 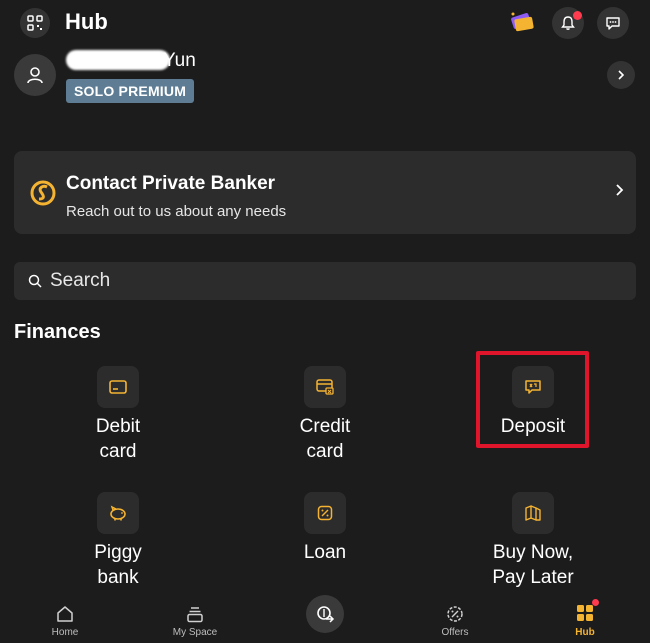 What do you see at coordinates (195, 632) in the screenshot?
I see `nav-label: My Space` at bounding box center [195, 632].